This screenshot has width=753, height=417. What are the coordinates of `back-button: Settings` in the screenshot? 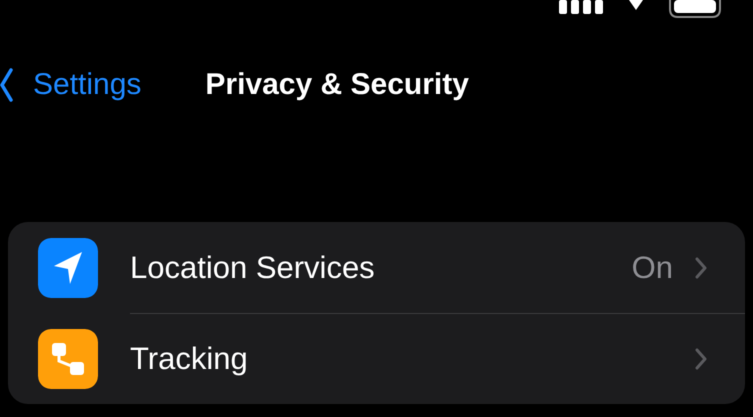 It's located at (71, 85).